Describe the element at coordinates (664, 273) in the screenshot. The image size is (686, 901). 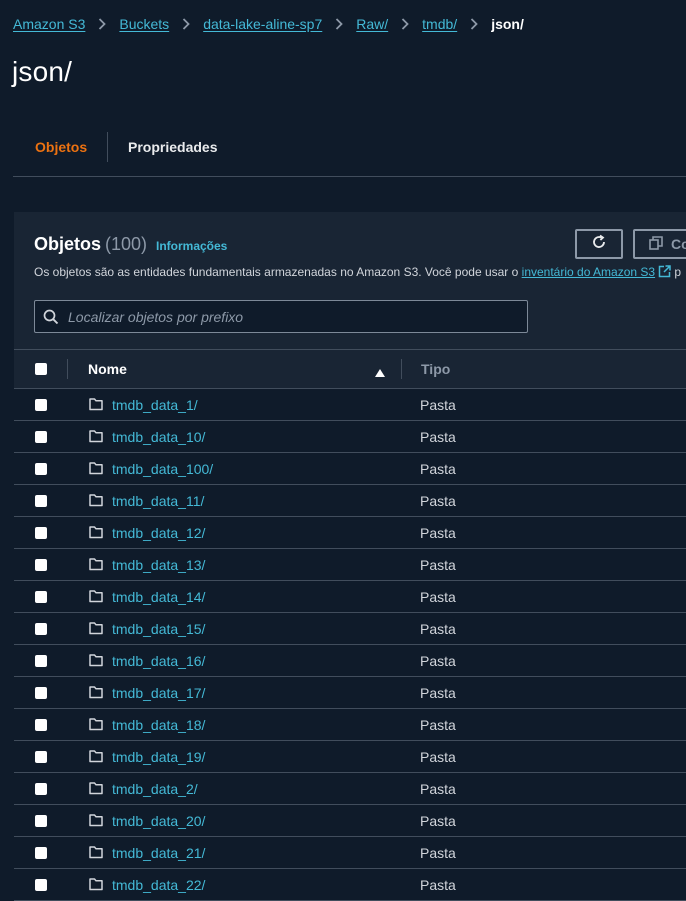
I see `external-link-icon` at that location.